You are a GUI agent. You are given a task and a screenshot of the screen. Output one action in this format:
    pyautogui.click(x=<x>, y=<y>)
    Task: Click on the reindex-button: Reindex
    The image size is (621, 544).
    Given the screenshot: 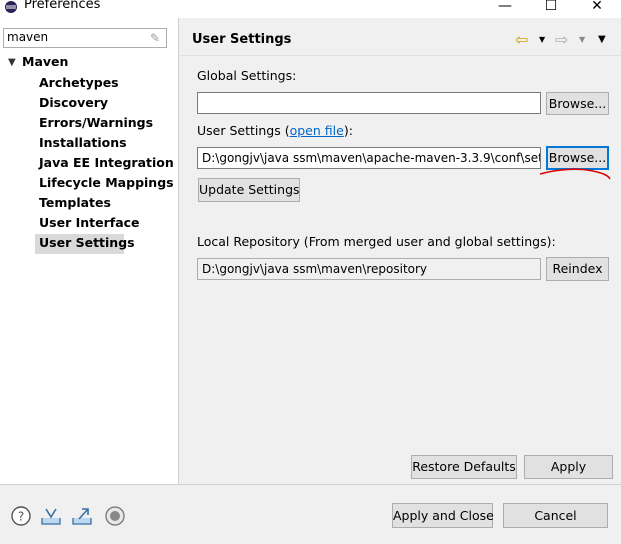 What is the action you would take?
    pyautogui.click(x=577, y=269)
    